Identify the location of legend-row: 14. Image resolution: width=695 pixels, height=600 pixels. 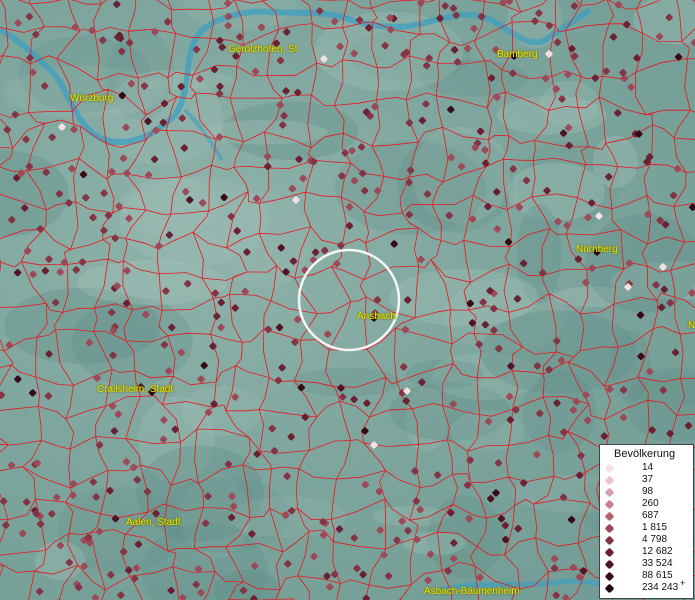
(647, 468).